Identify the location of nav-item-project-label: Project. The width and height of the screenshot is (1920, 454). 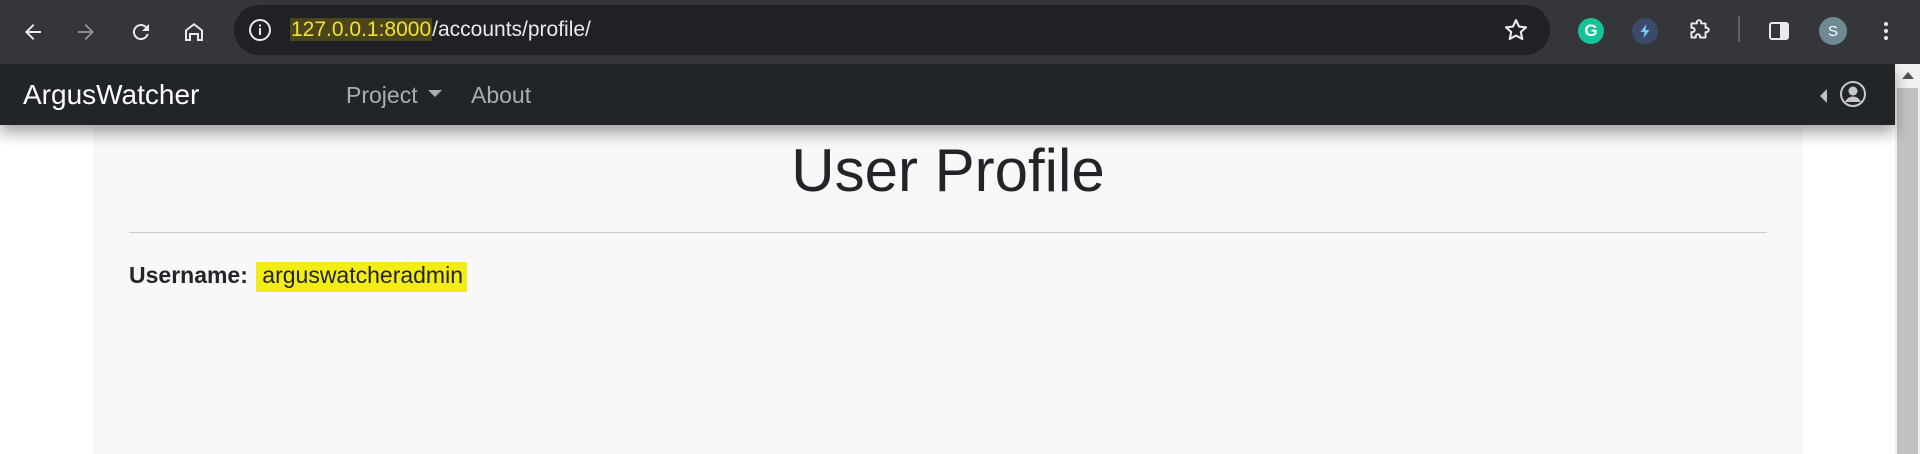
(382, 95).